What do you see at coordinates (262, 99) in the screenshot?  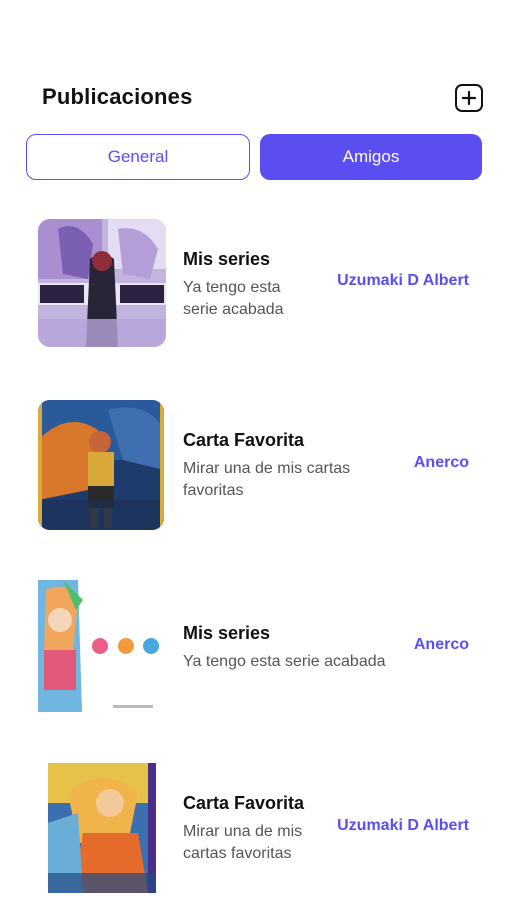 I see `header: Publicaciones` at bounding box center [262, 99].